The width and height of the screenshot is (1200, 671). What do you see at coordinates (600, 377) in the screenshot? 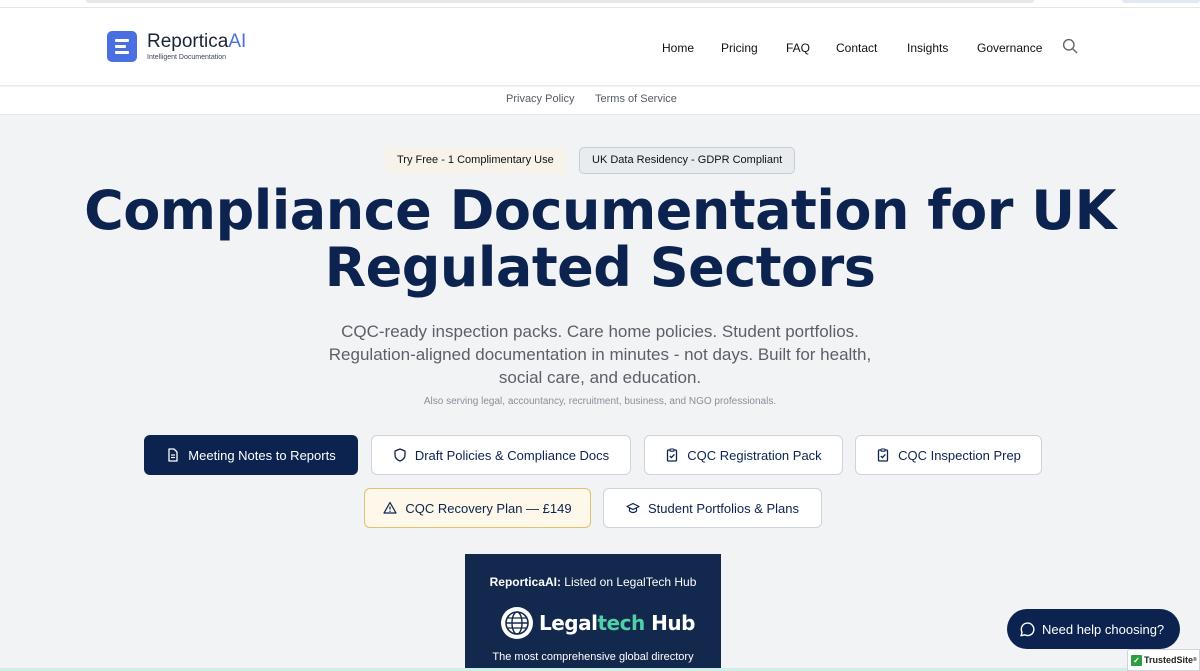
I see `hero-lead-line3: social care, and education.` at bounding box center [600, 377].